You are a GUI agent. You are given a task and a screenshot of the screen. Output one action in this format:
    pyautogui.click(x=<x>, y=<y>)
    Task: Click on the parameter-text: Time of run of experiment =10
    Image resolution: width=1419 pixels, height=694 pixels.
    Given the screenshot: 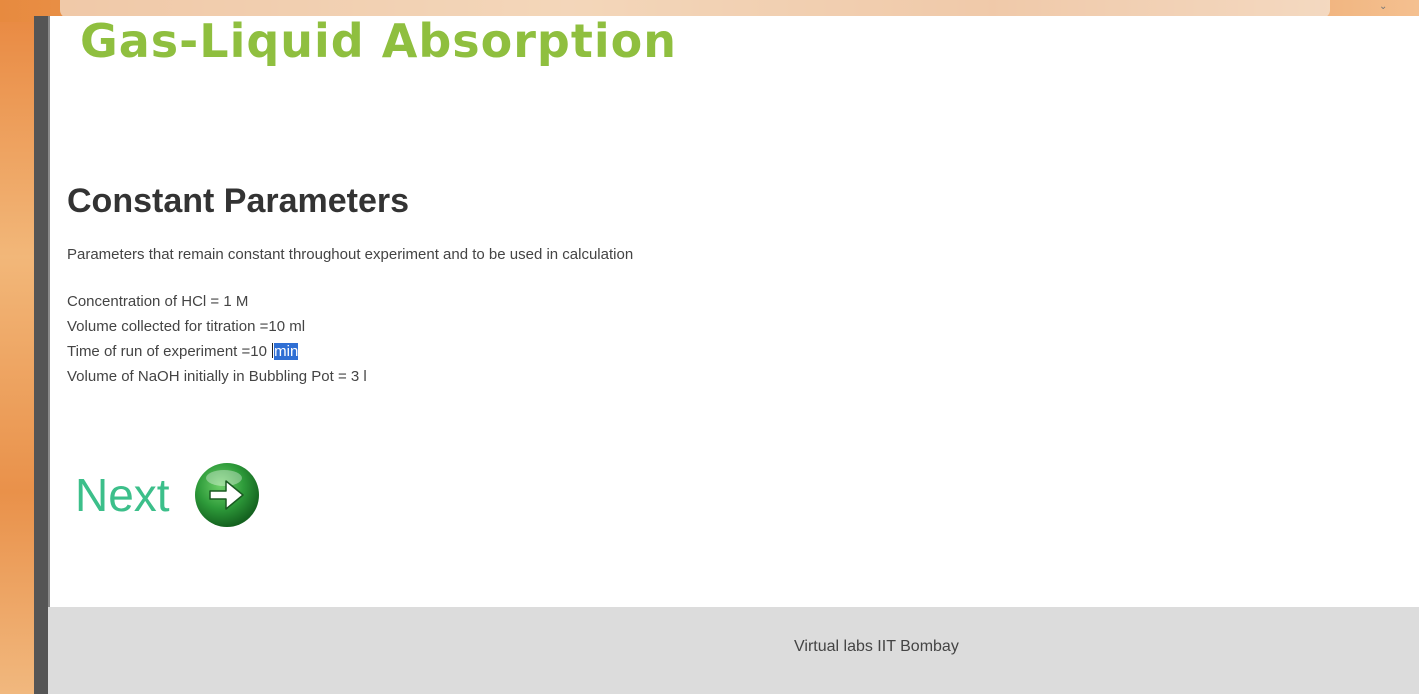 What is the action you would take?
    pyautogui.click(x=169, y=351)
    